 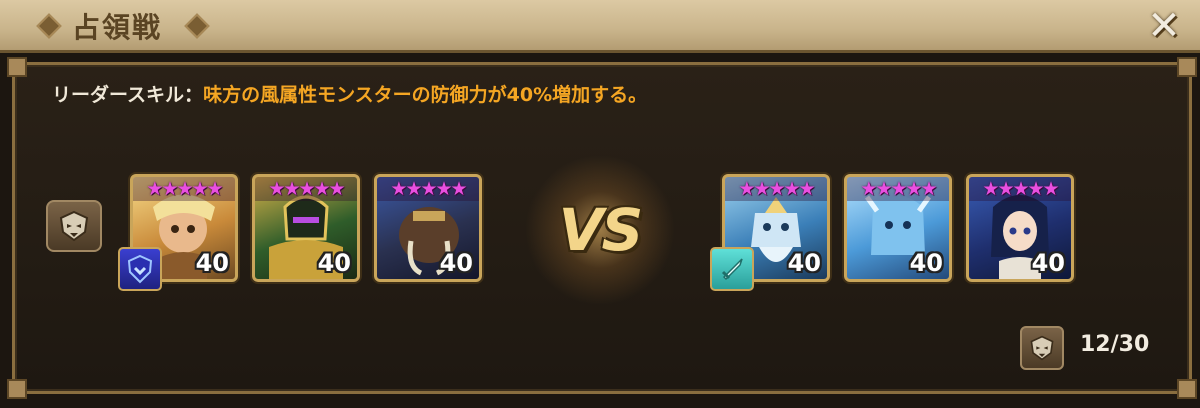 I want to click on leader-skill: リーダースキル：味方の風属性モンスターの防御力が40%増加する。, so click(x=349, y=93).